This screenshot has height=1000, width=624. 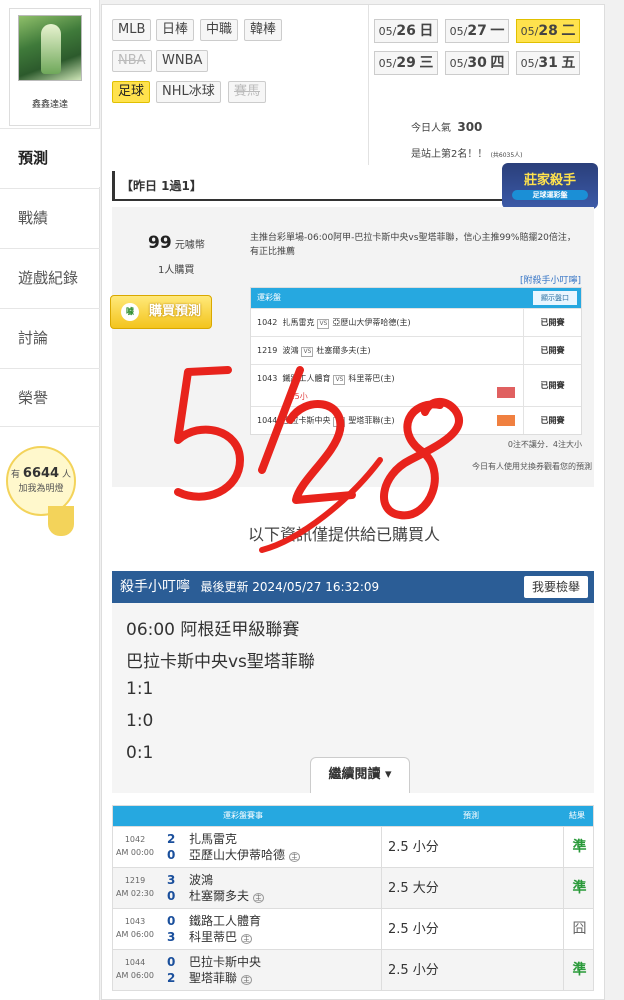 I want to click on table-row: 1044 AM 06:00 02 巴拉卡斯中央 聖塔菲聯 主 2.5 小分 準, so click(x=354, y=970).